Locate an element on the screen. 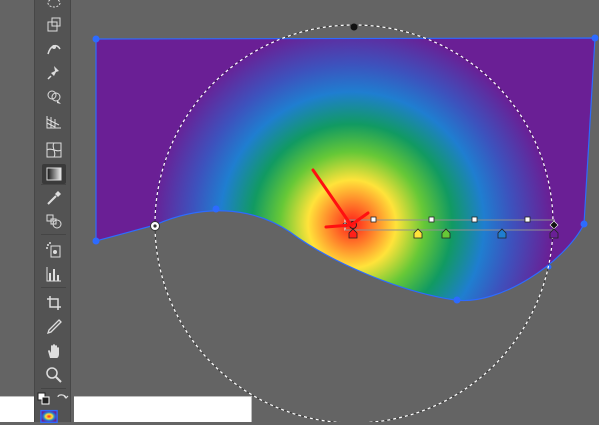 The width and height of the screenshot is (599, 425). slice-icon is located at coordinates (54, 327).